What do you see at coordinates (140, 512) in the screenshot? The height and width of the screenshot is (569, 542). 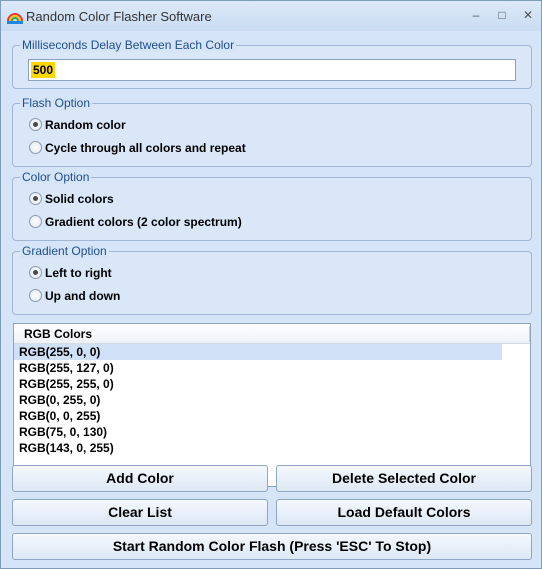 I see `clear-list-button: Clear List` at bounding box center [140, 512].